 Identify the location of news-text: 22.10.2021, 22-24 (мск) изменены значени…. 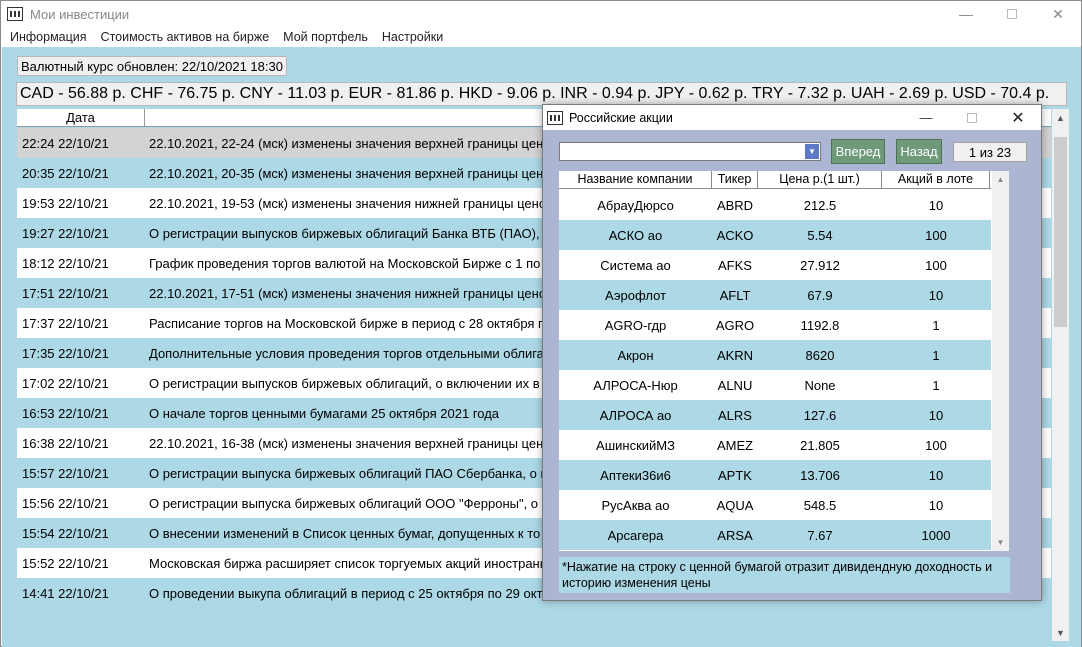
(350, 143).